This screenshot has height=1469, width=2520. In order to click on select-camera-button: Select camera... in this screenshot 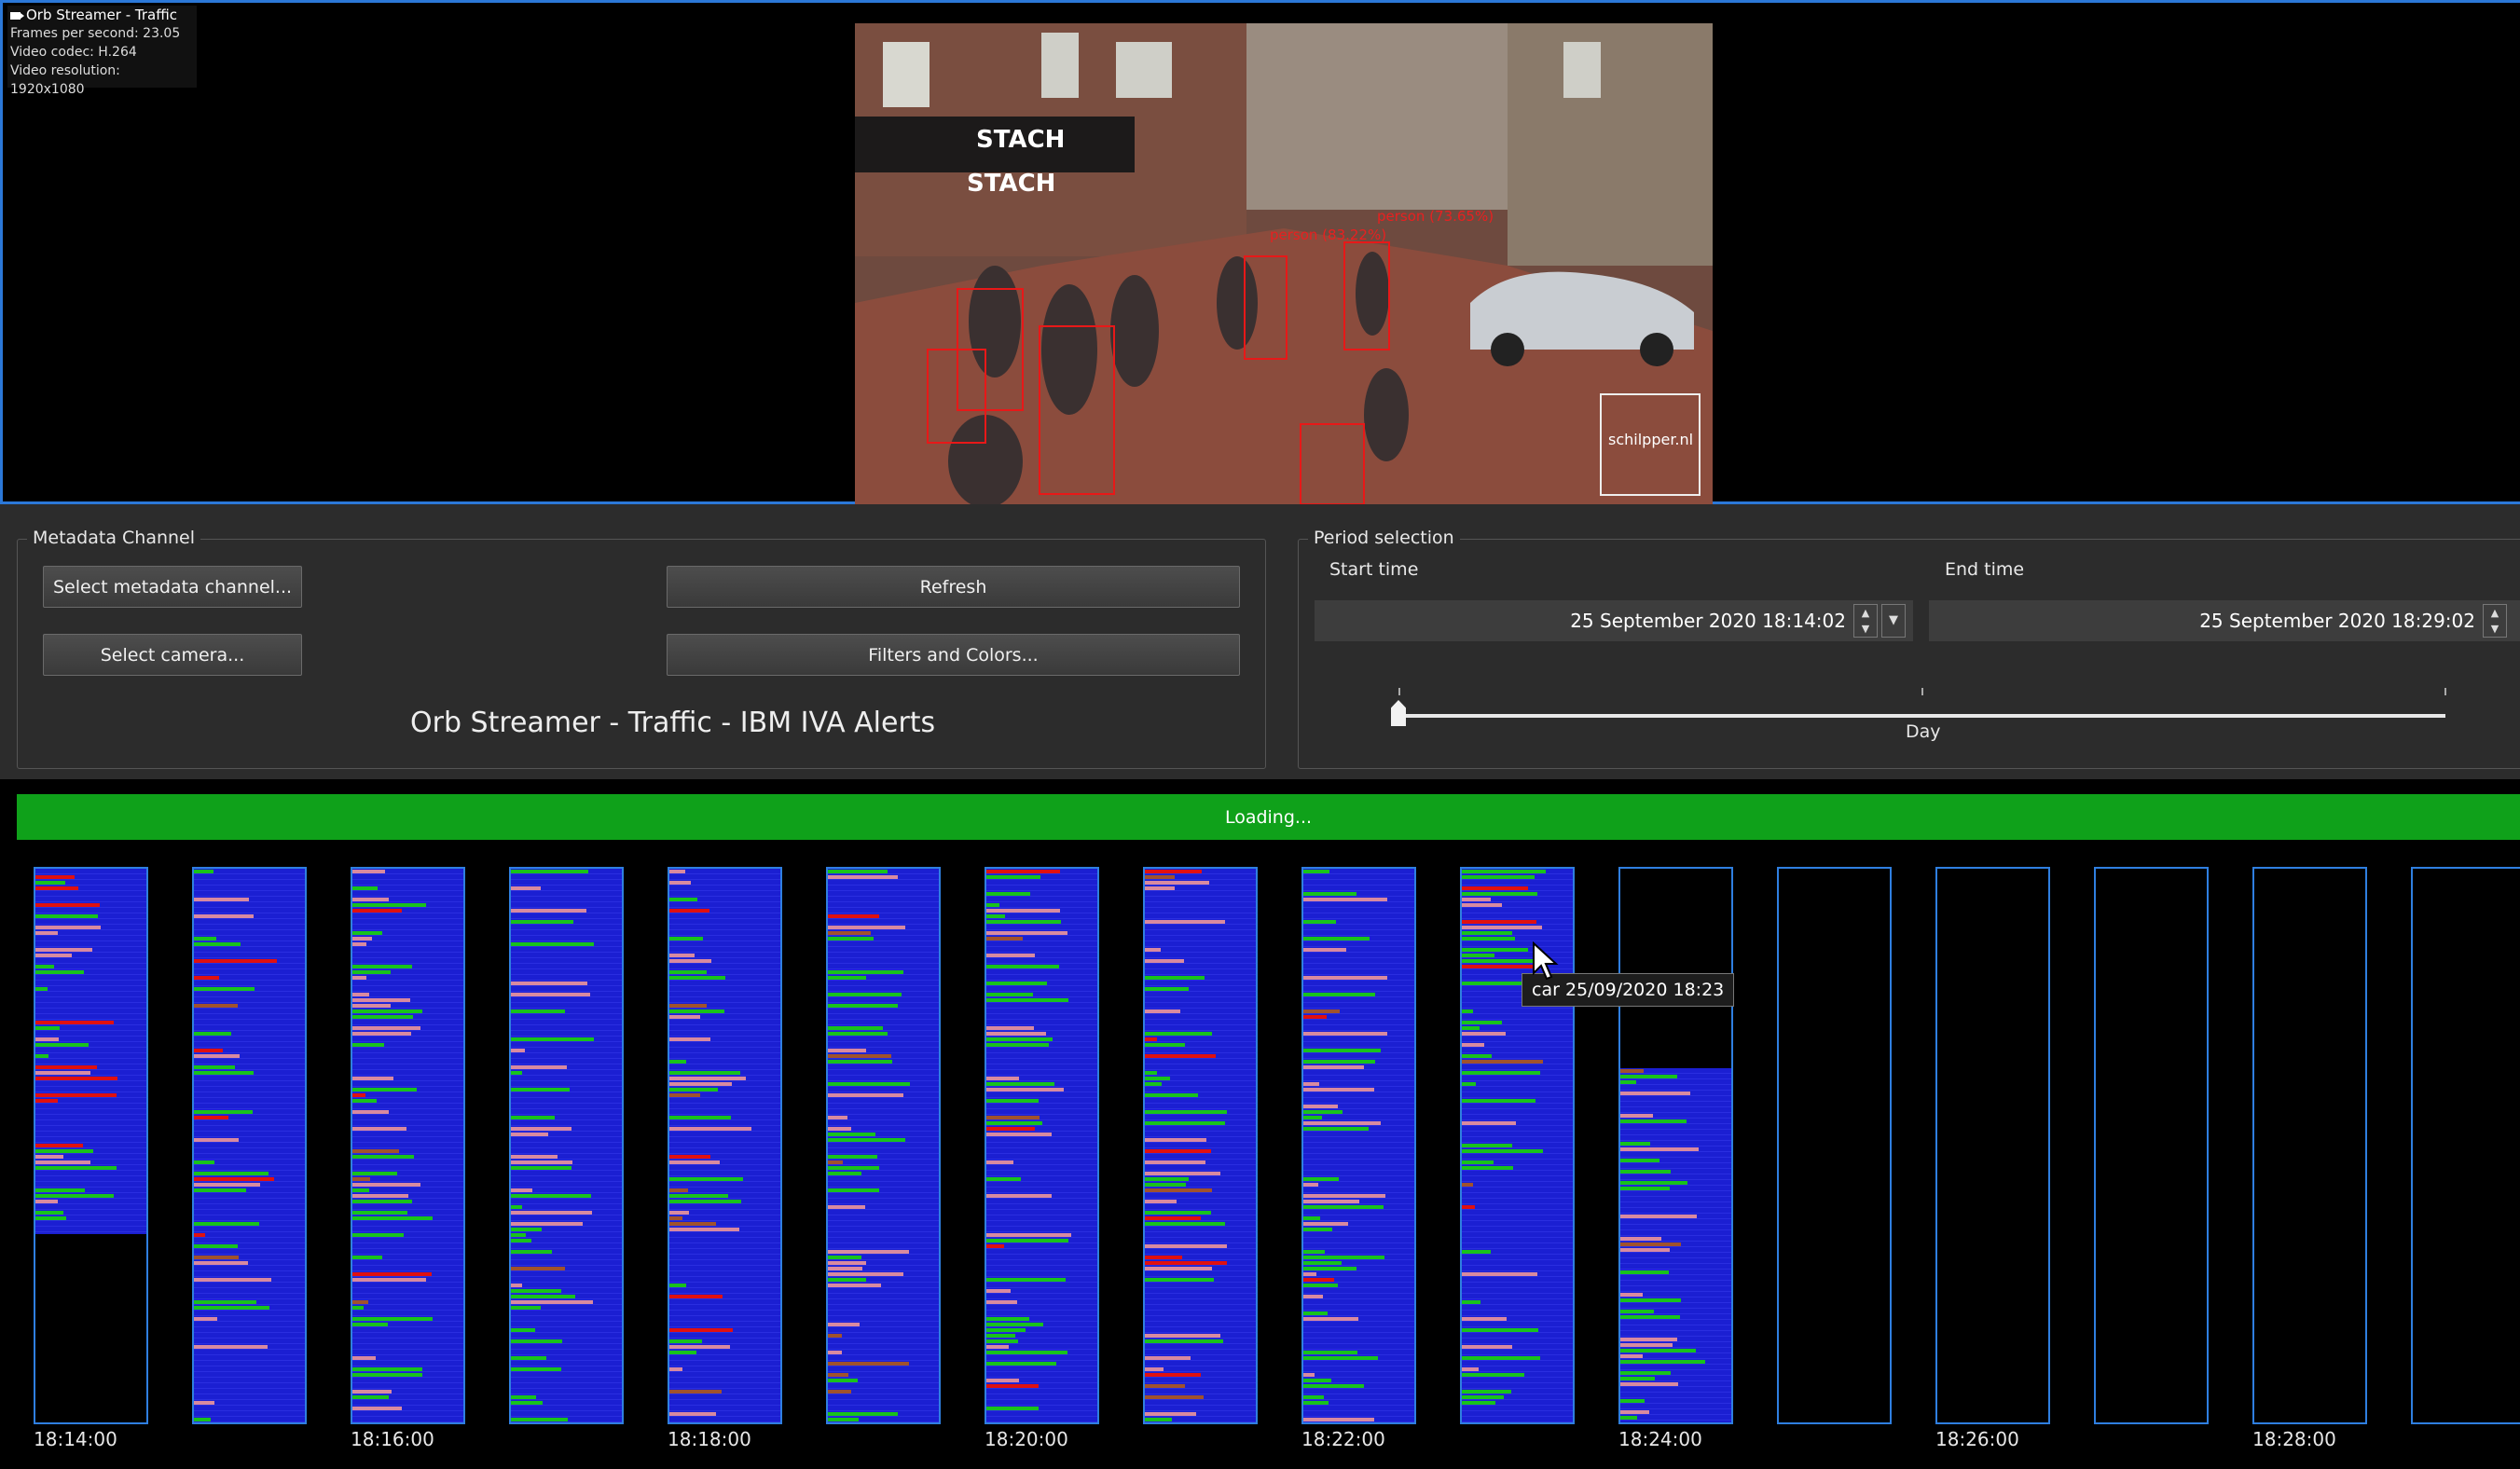, I will do `click(172, 655)`.